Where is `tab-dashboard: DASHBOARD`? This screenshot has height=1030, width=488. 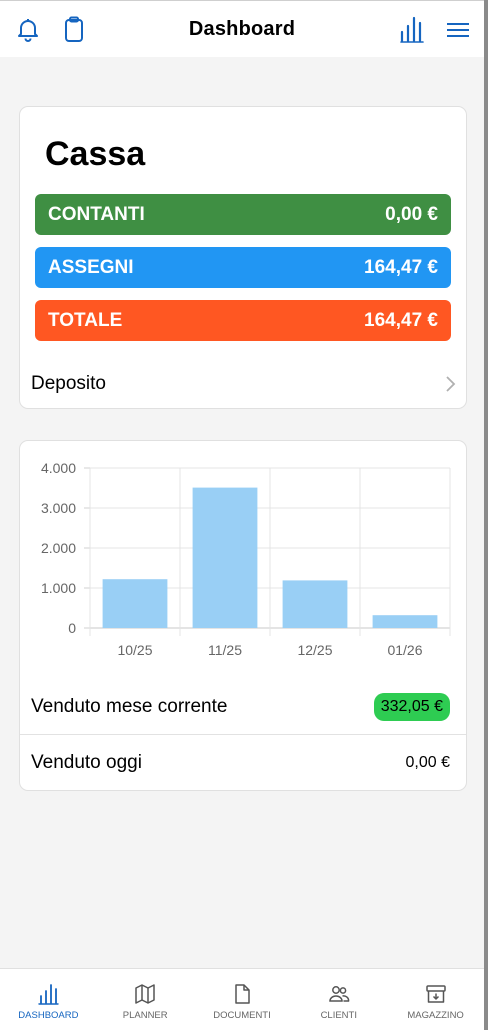 tab-dashboard: DASHBOARD is located at coordinates (48, 999).